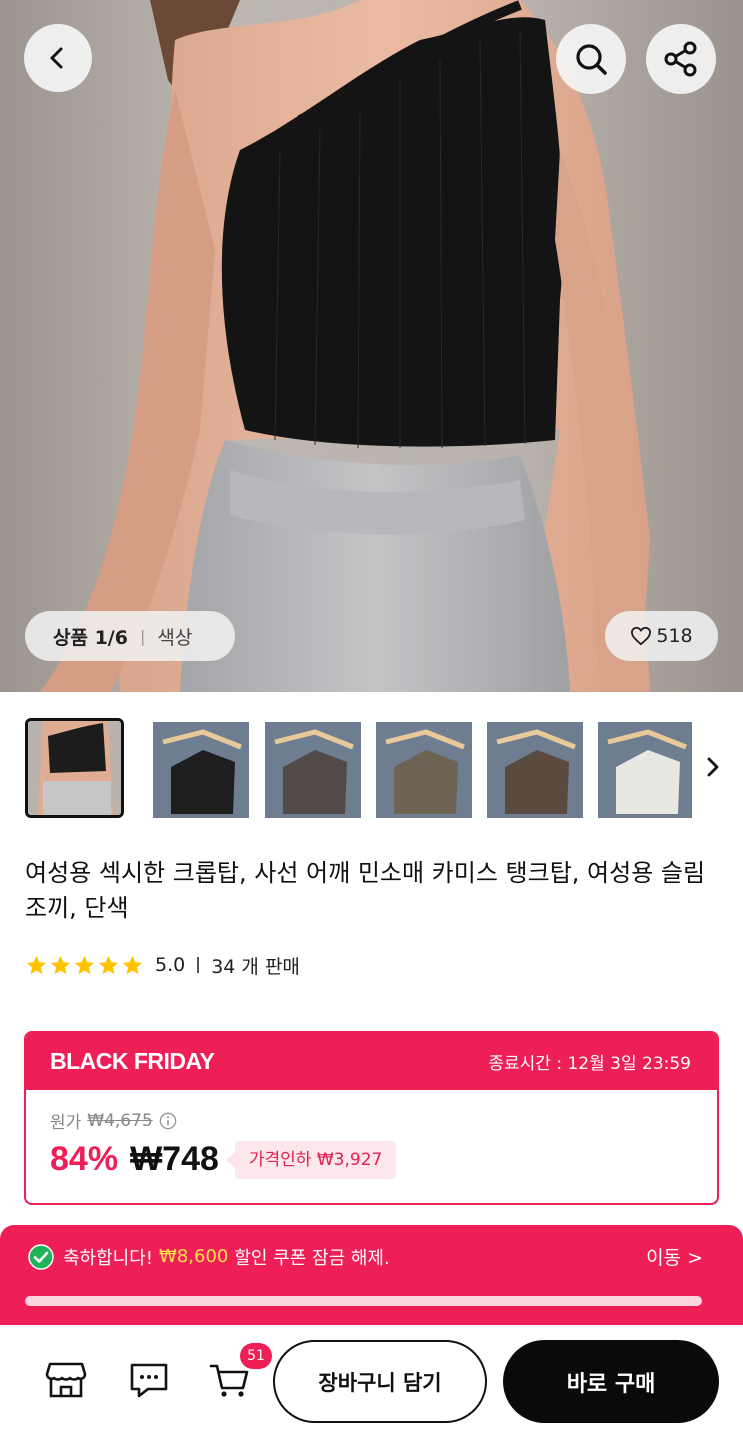  Describe the element at coordinates (380, 1381) in the screenshot. I see `add-to-cart-button: 장바구니 담기` at that location.